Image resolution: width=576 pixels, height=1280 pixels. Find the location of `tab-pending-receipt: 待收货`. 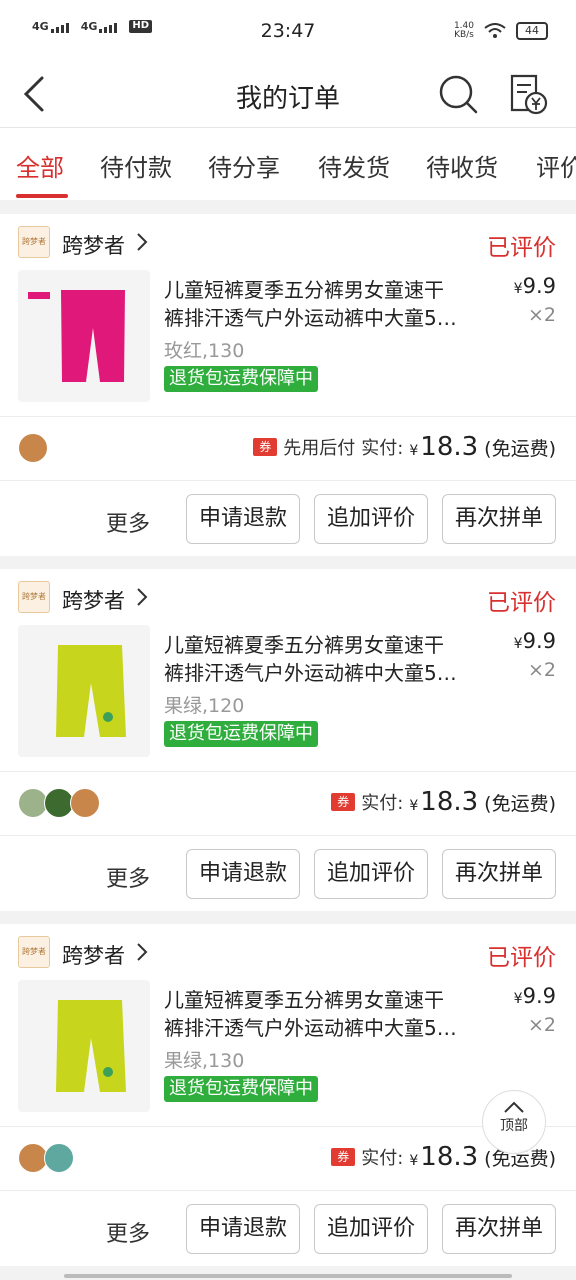

tab-pending-receipt: 待收货 is located at coordinates (462, 165).